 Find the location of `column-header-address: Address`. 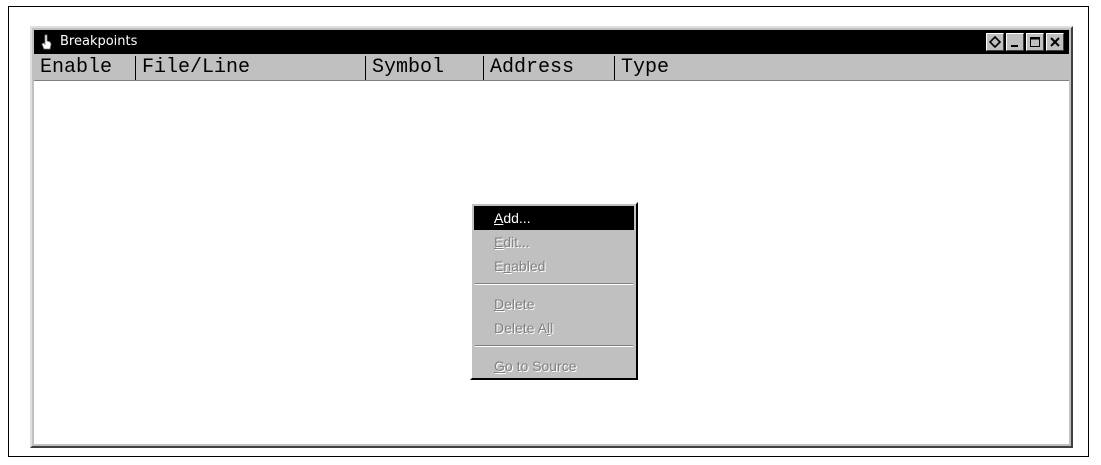

column-header-address: Address is located at coordinates (549, 68).